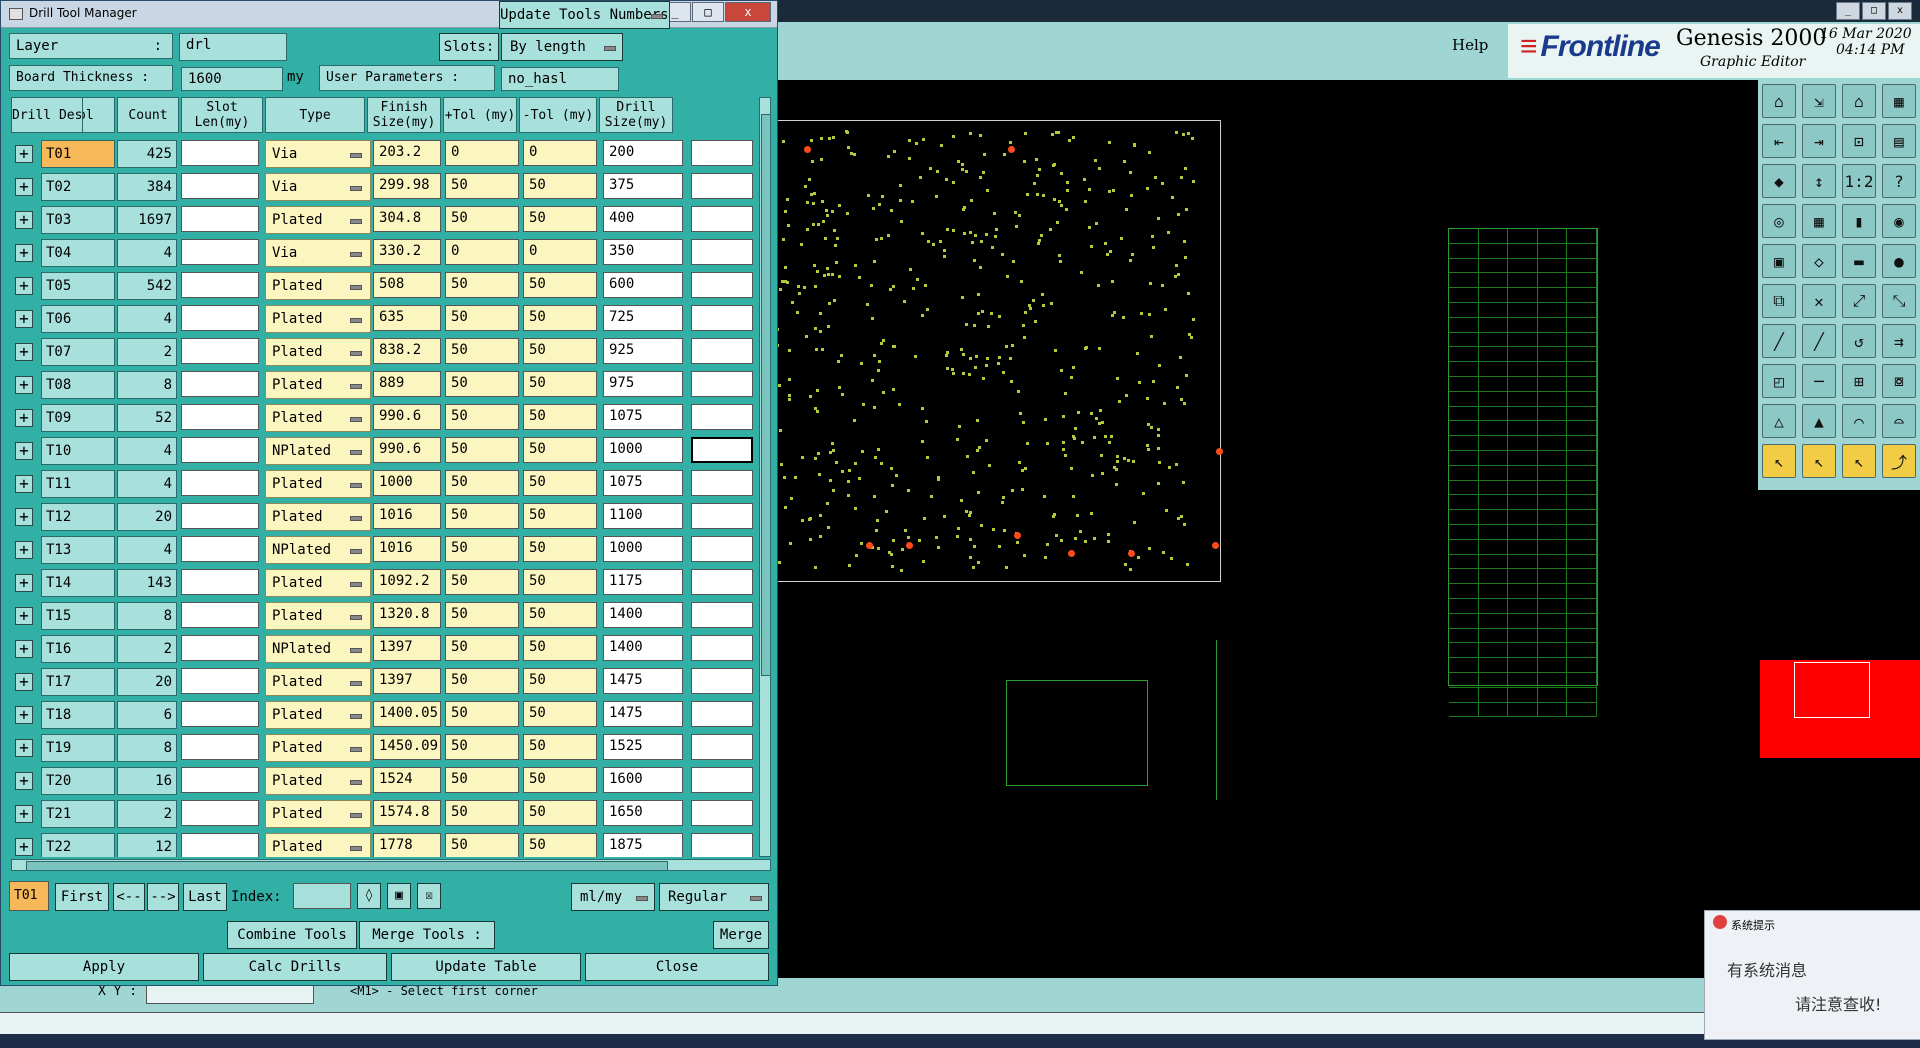 This screenshot has width=1920, height=1048. I want to click on drill-size-input: 1075, so click(643, 483).